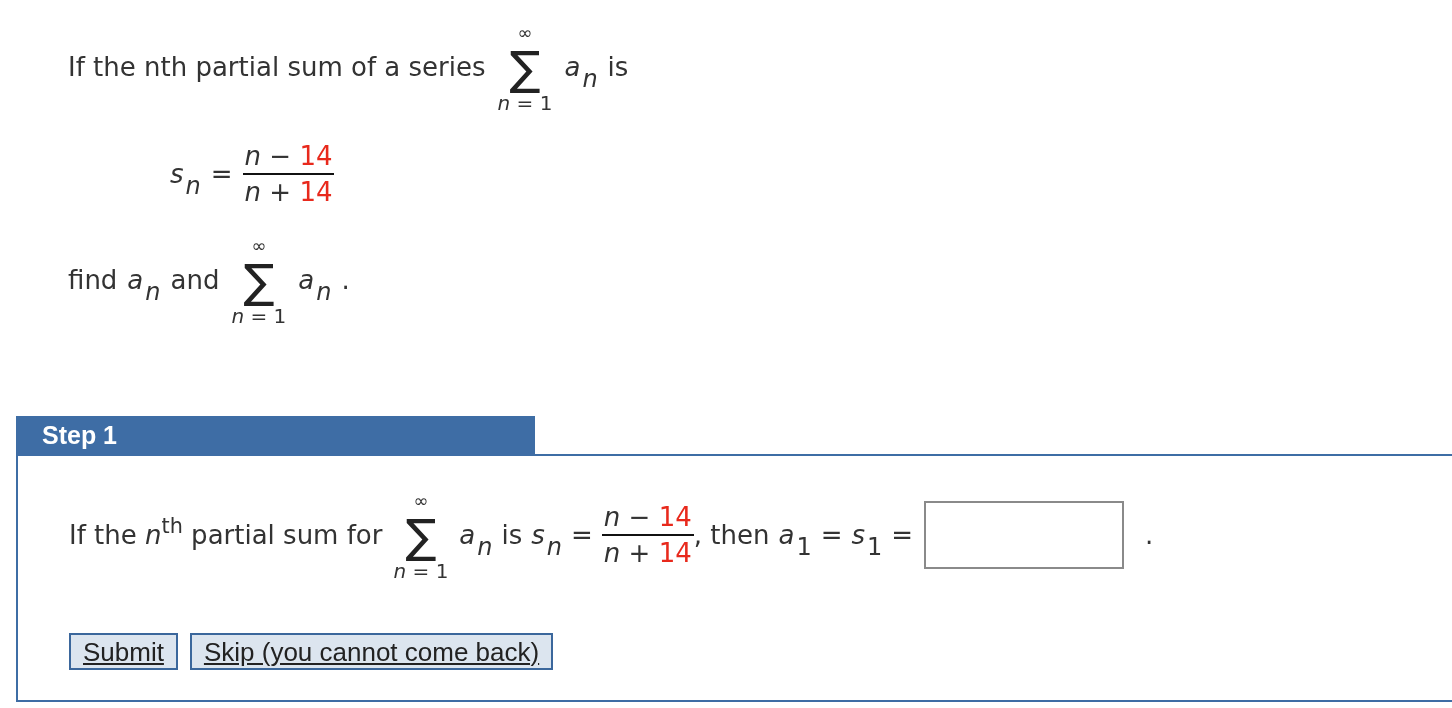 The width and height of the screenshot is (1452, 708). What do you see at coordinates (371, 651) in the screenshot?
I see `skip-button: Skip (you cannot come back)` at bounding box center [371, 651].